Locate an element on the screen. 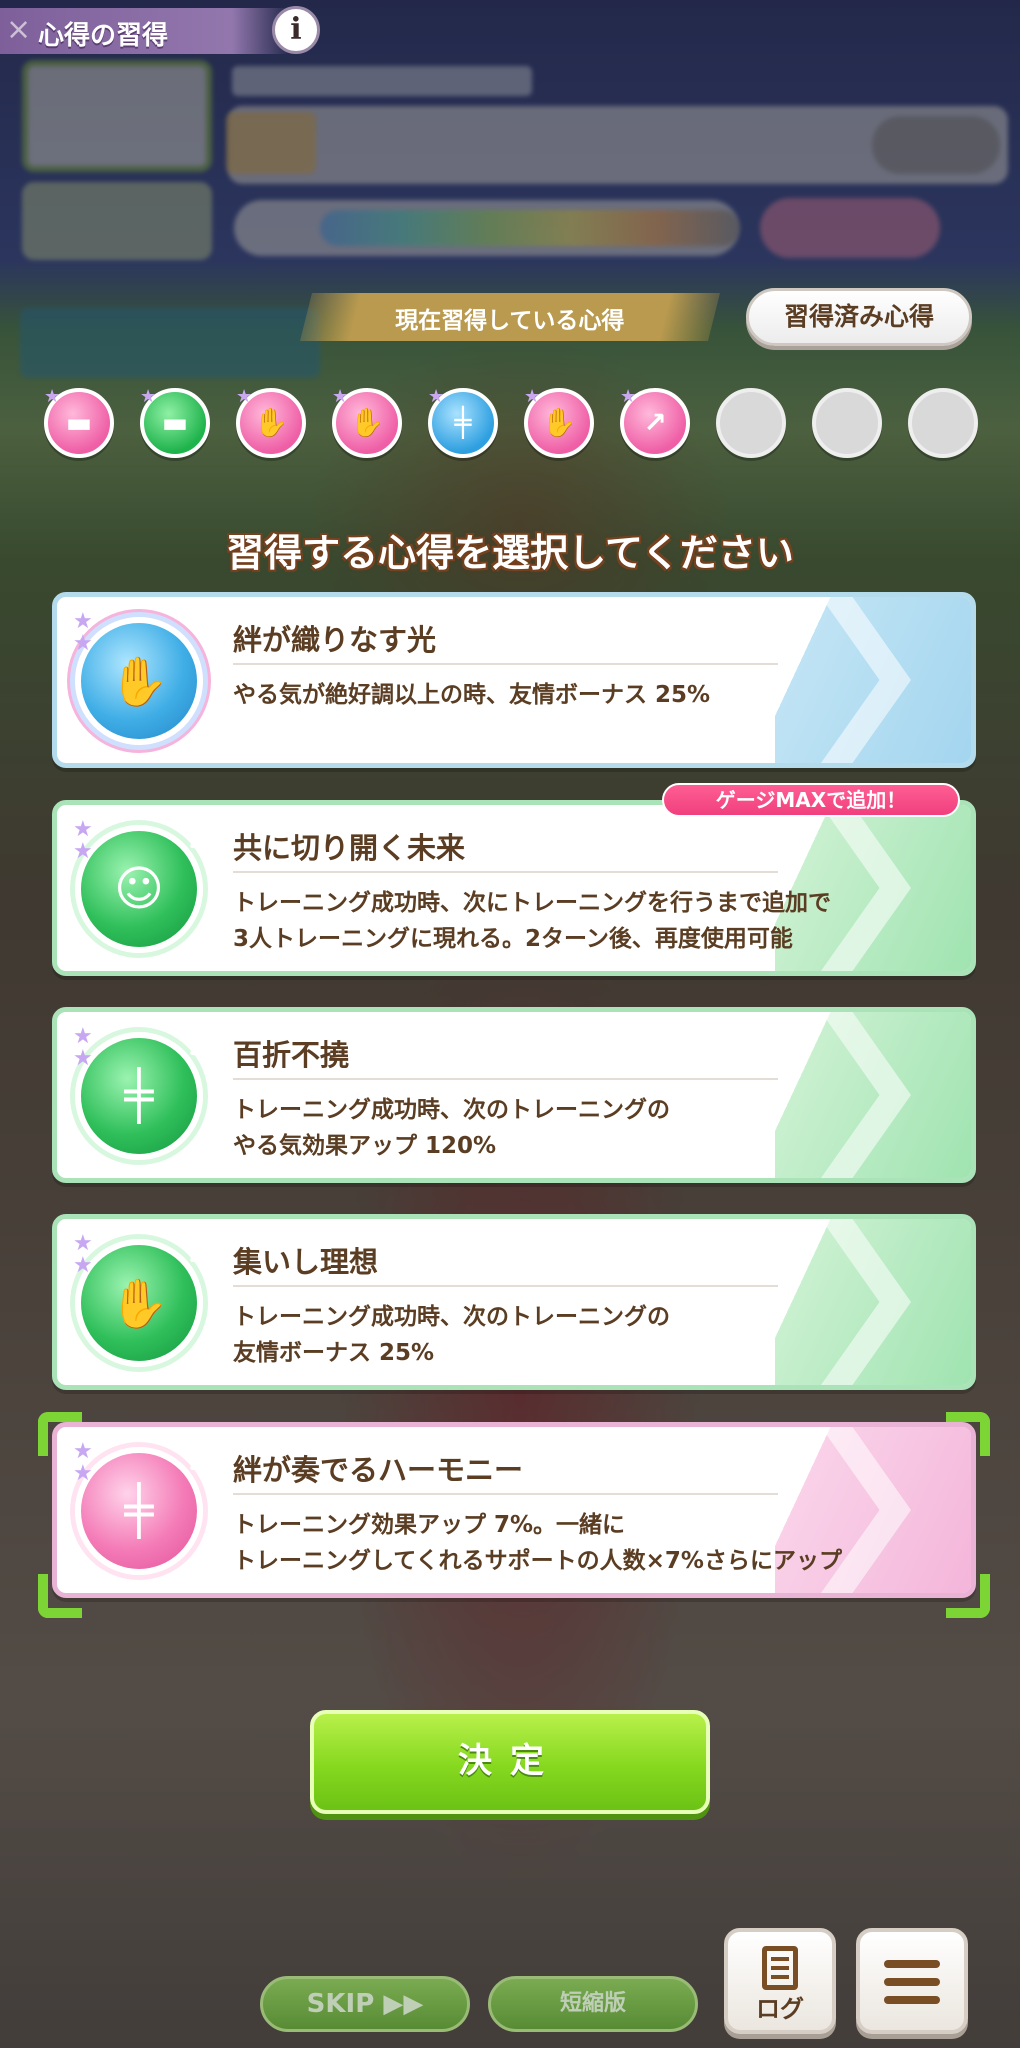  rabbit-symbol: ☺ is located at coordinates (139, 889).